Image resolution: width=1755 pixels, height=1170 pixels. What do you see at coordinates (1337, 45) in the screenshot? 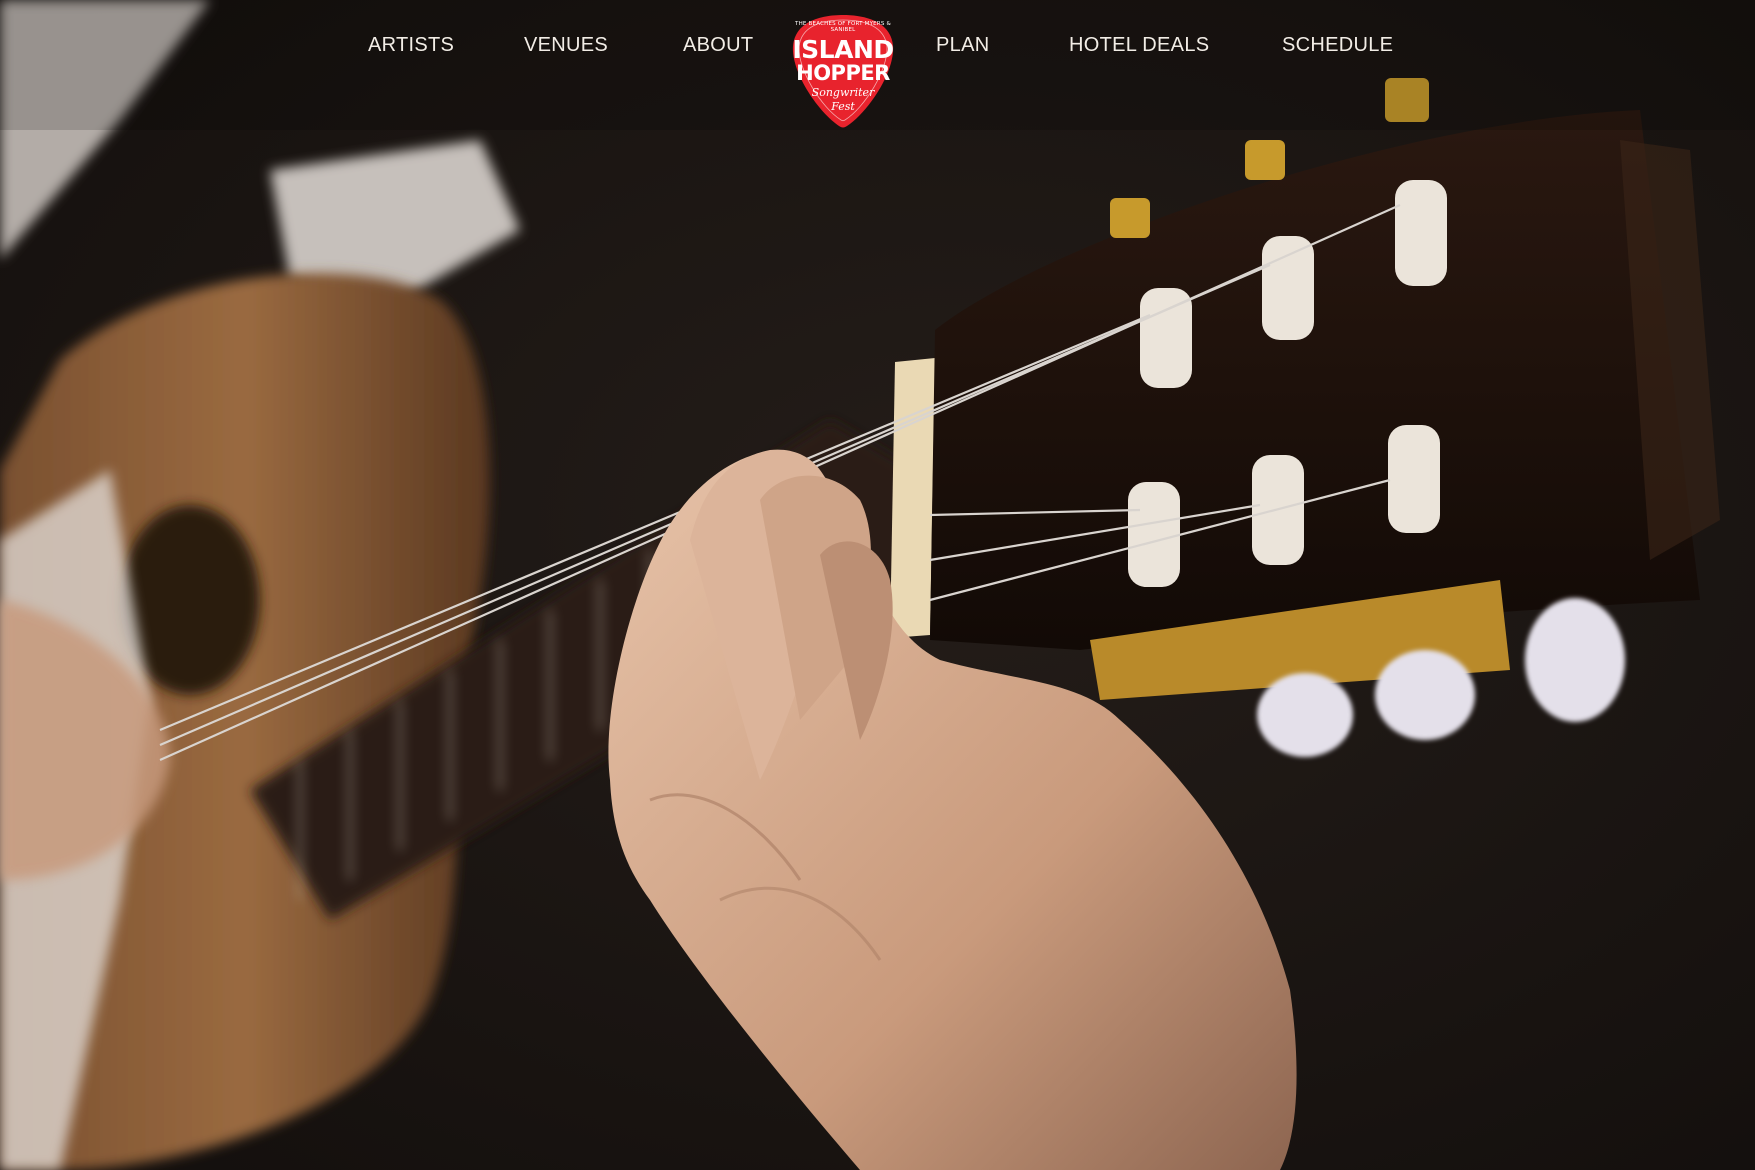
I see `nav-link-schedule: SCHEDULE` at bounding box center [1337, 45].